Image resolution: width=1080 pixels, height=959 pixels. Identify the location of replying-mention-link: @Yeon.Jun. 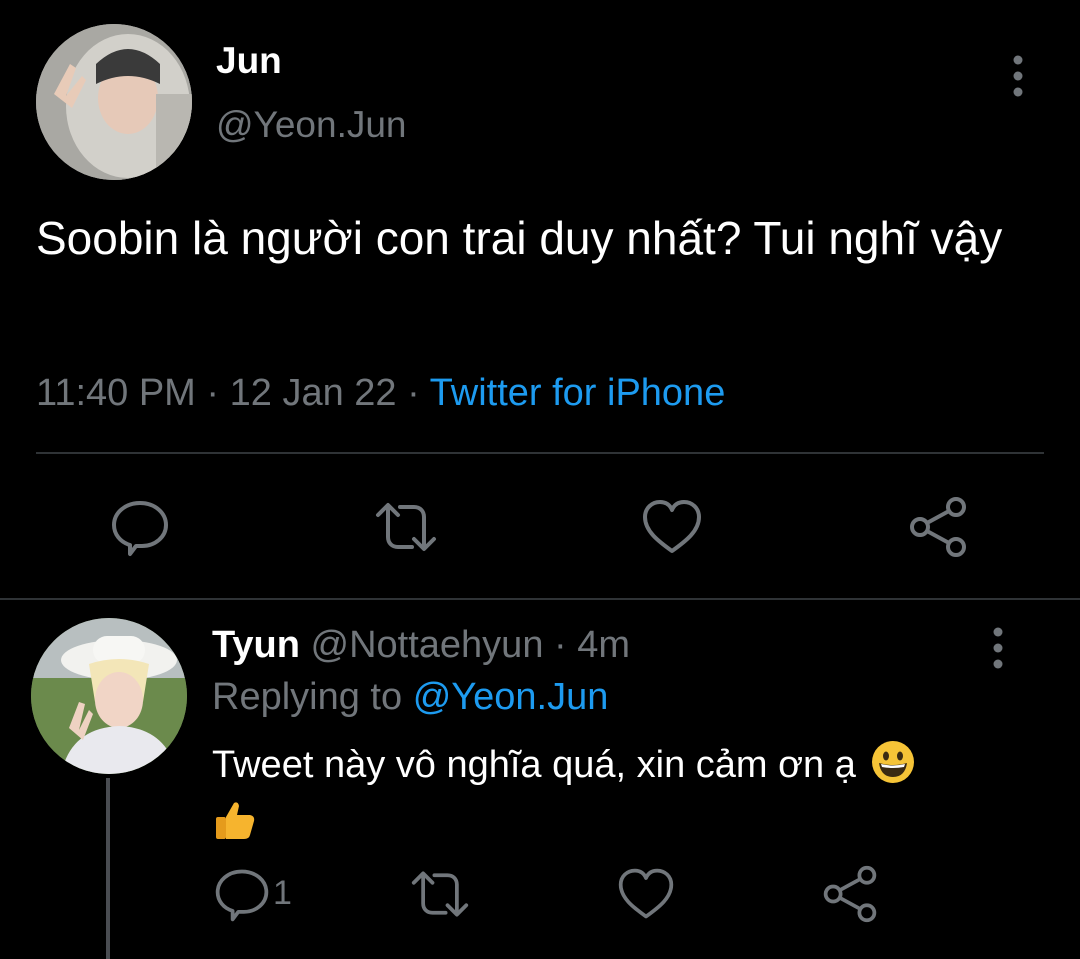
(511, 697).